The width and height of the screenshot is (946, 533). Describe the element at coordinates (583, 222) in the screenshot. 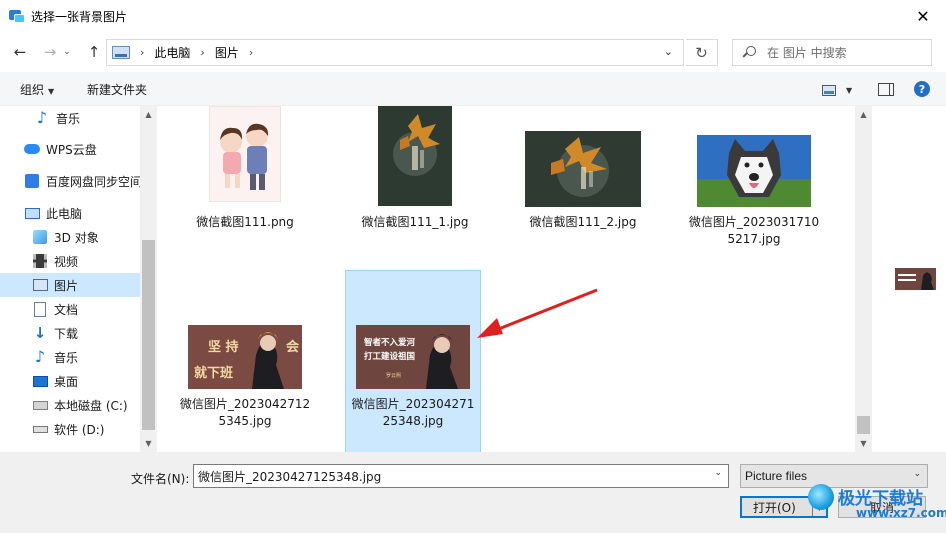

I see `file-name: 微信截图111_2.jpg` at that location.